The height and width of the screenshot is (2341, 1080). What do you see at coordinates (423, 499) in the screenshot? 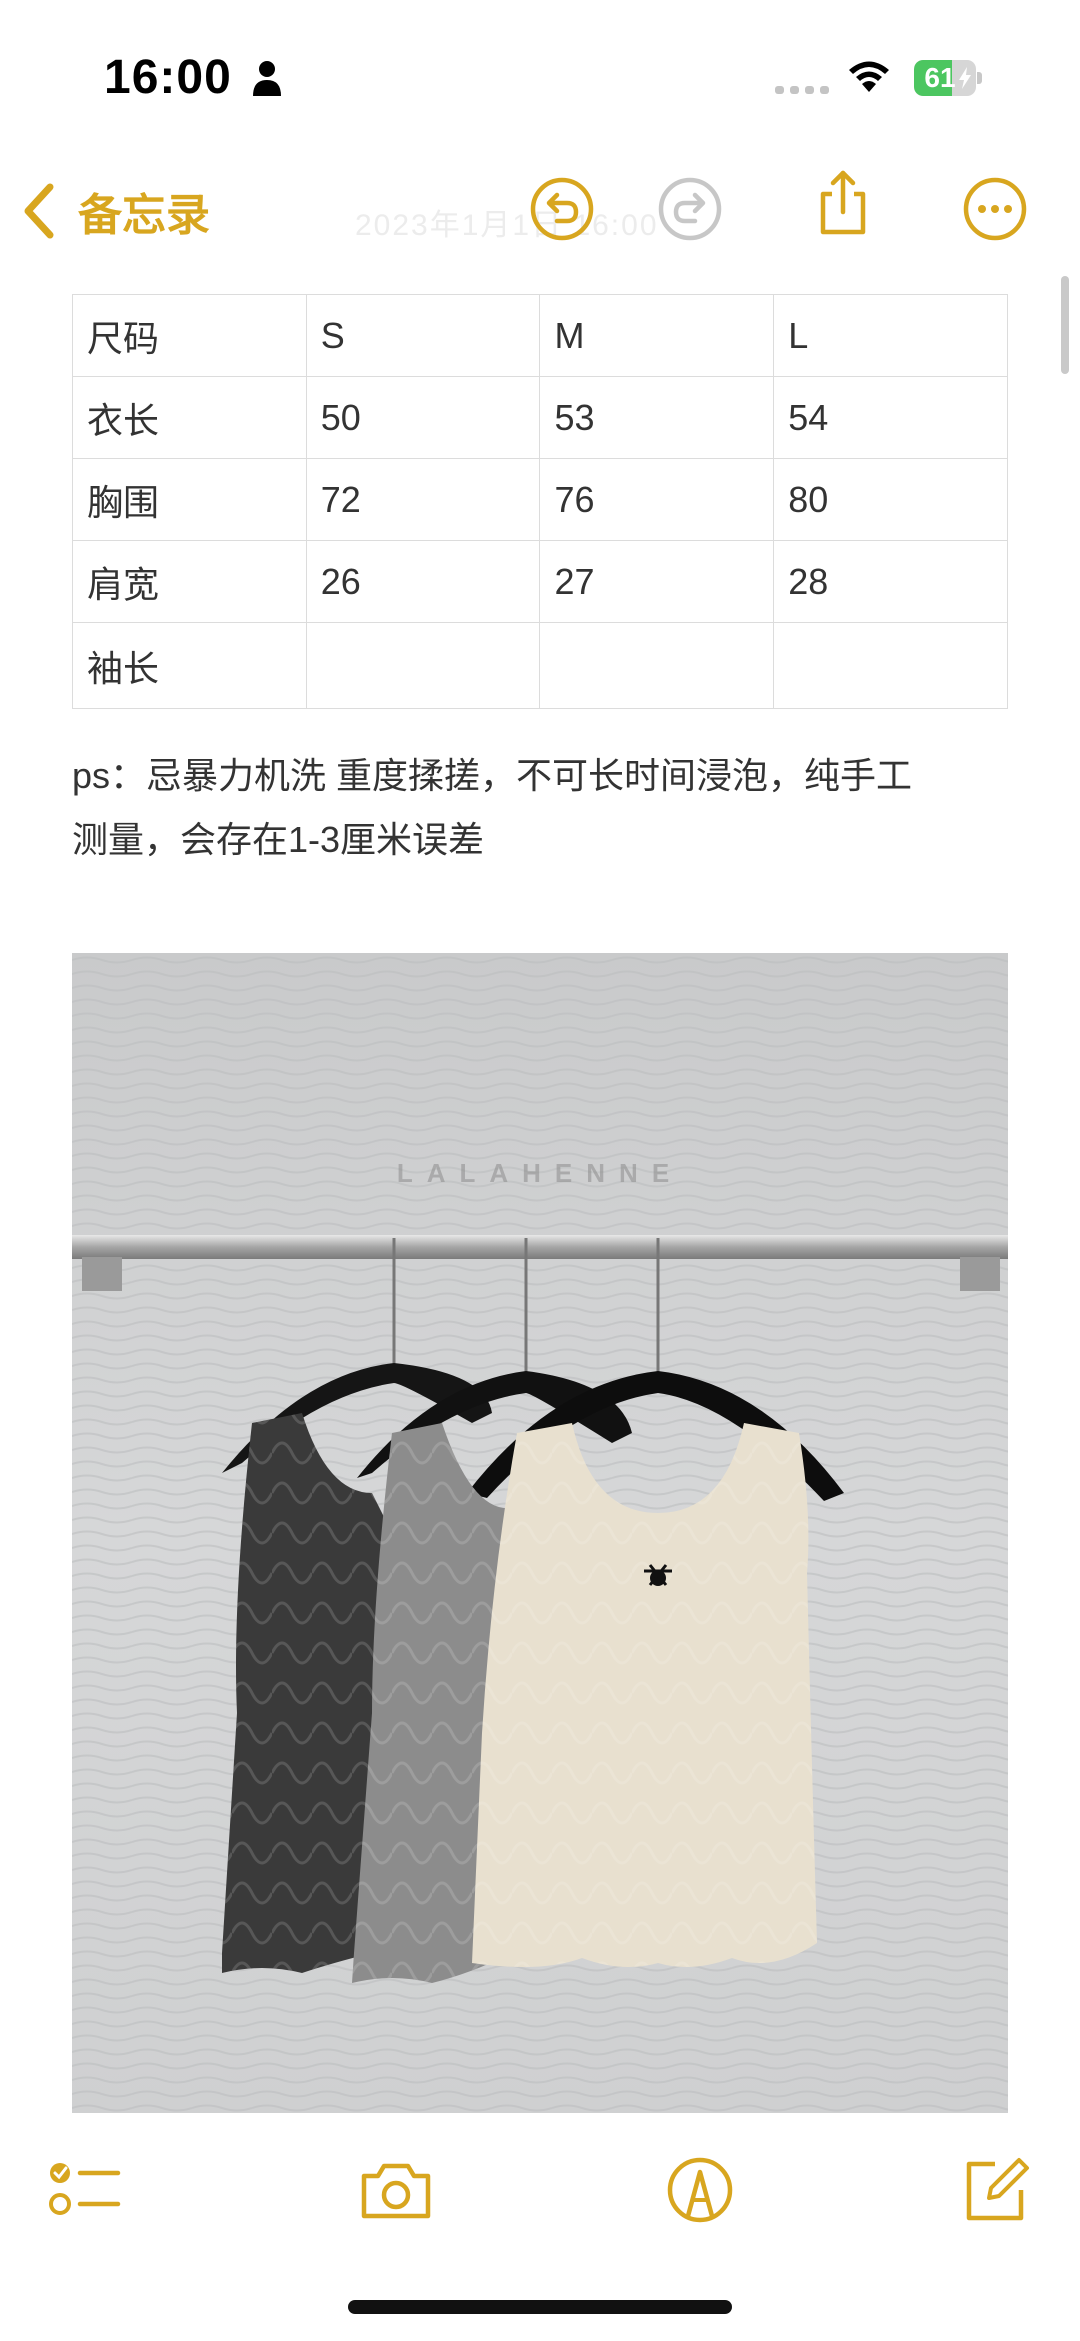
I see `table-cell: 72` at bounding box center [423, 499].